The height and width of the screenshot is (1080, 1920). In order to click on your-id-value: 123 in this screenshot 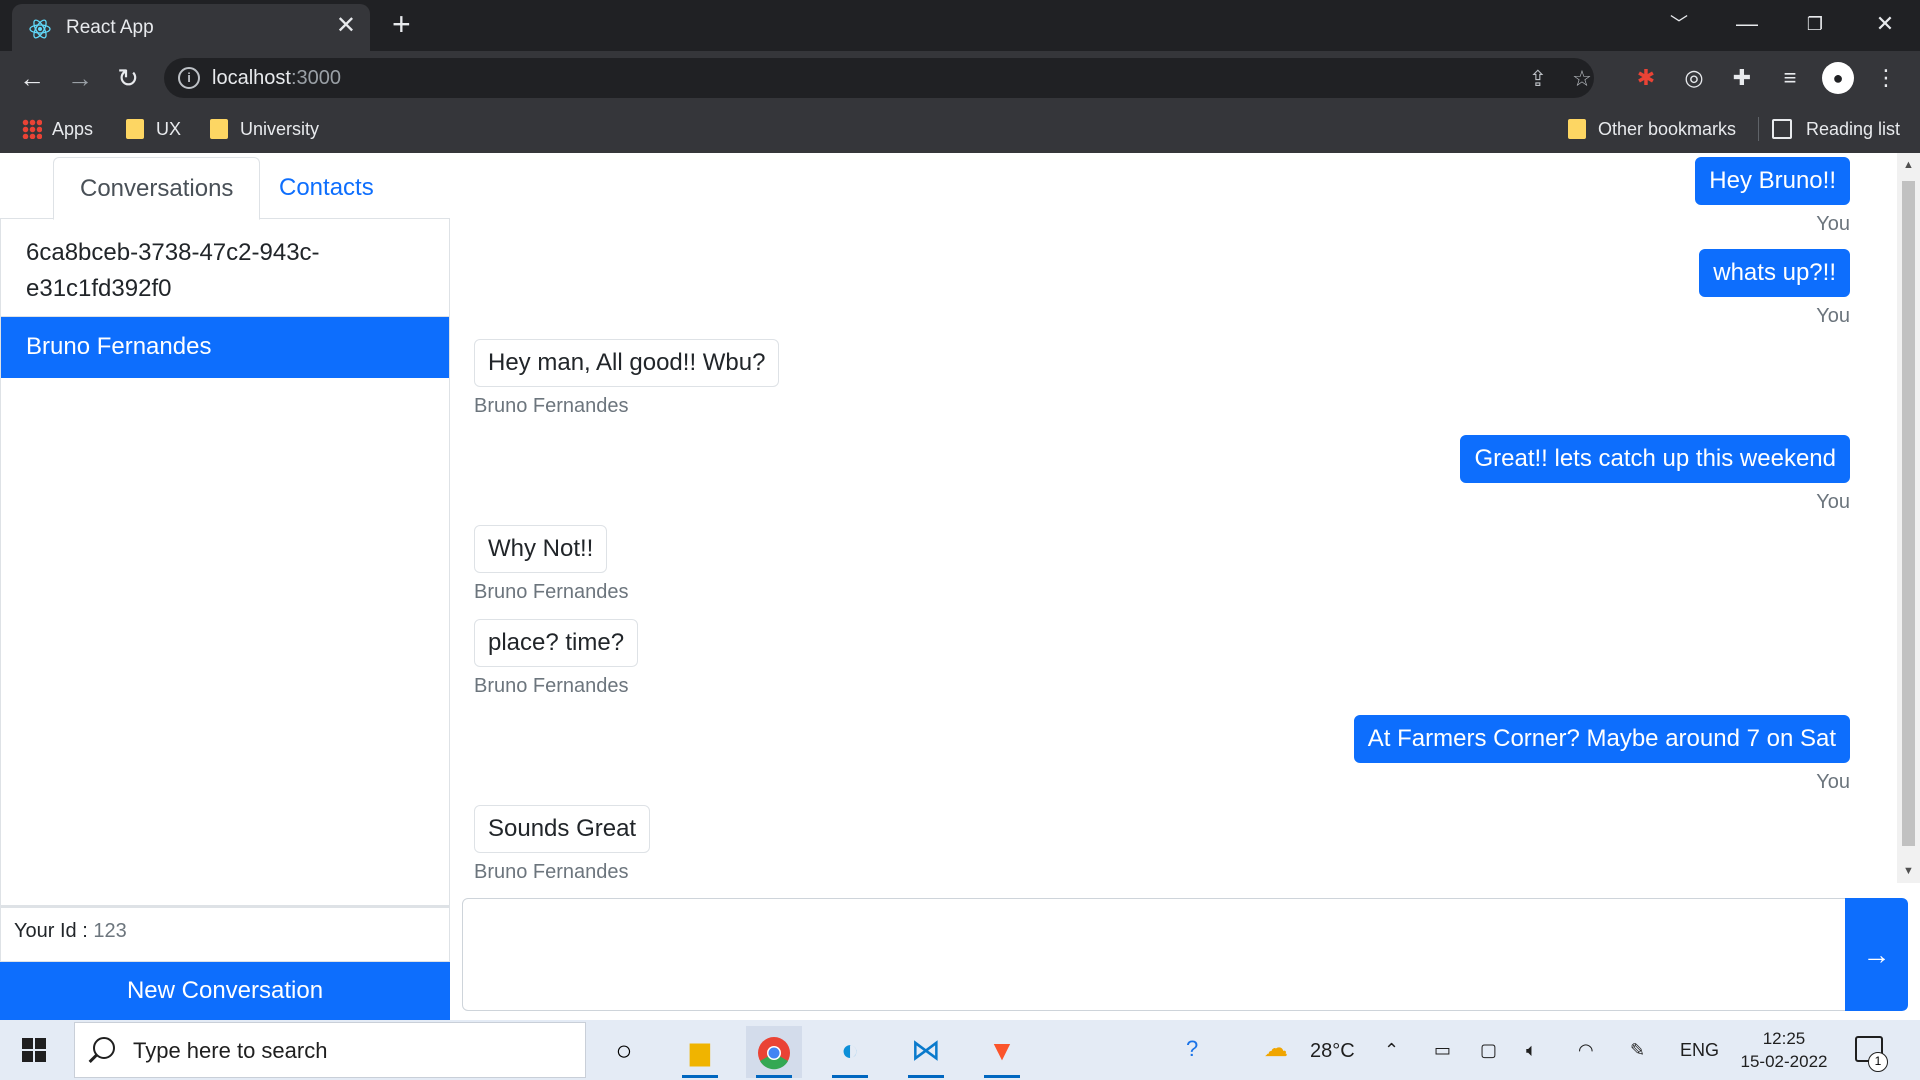, I will do `click(110, 931)`.